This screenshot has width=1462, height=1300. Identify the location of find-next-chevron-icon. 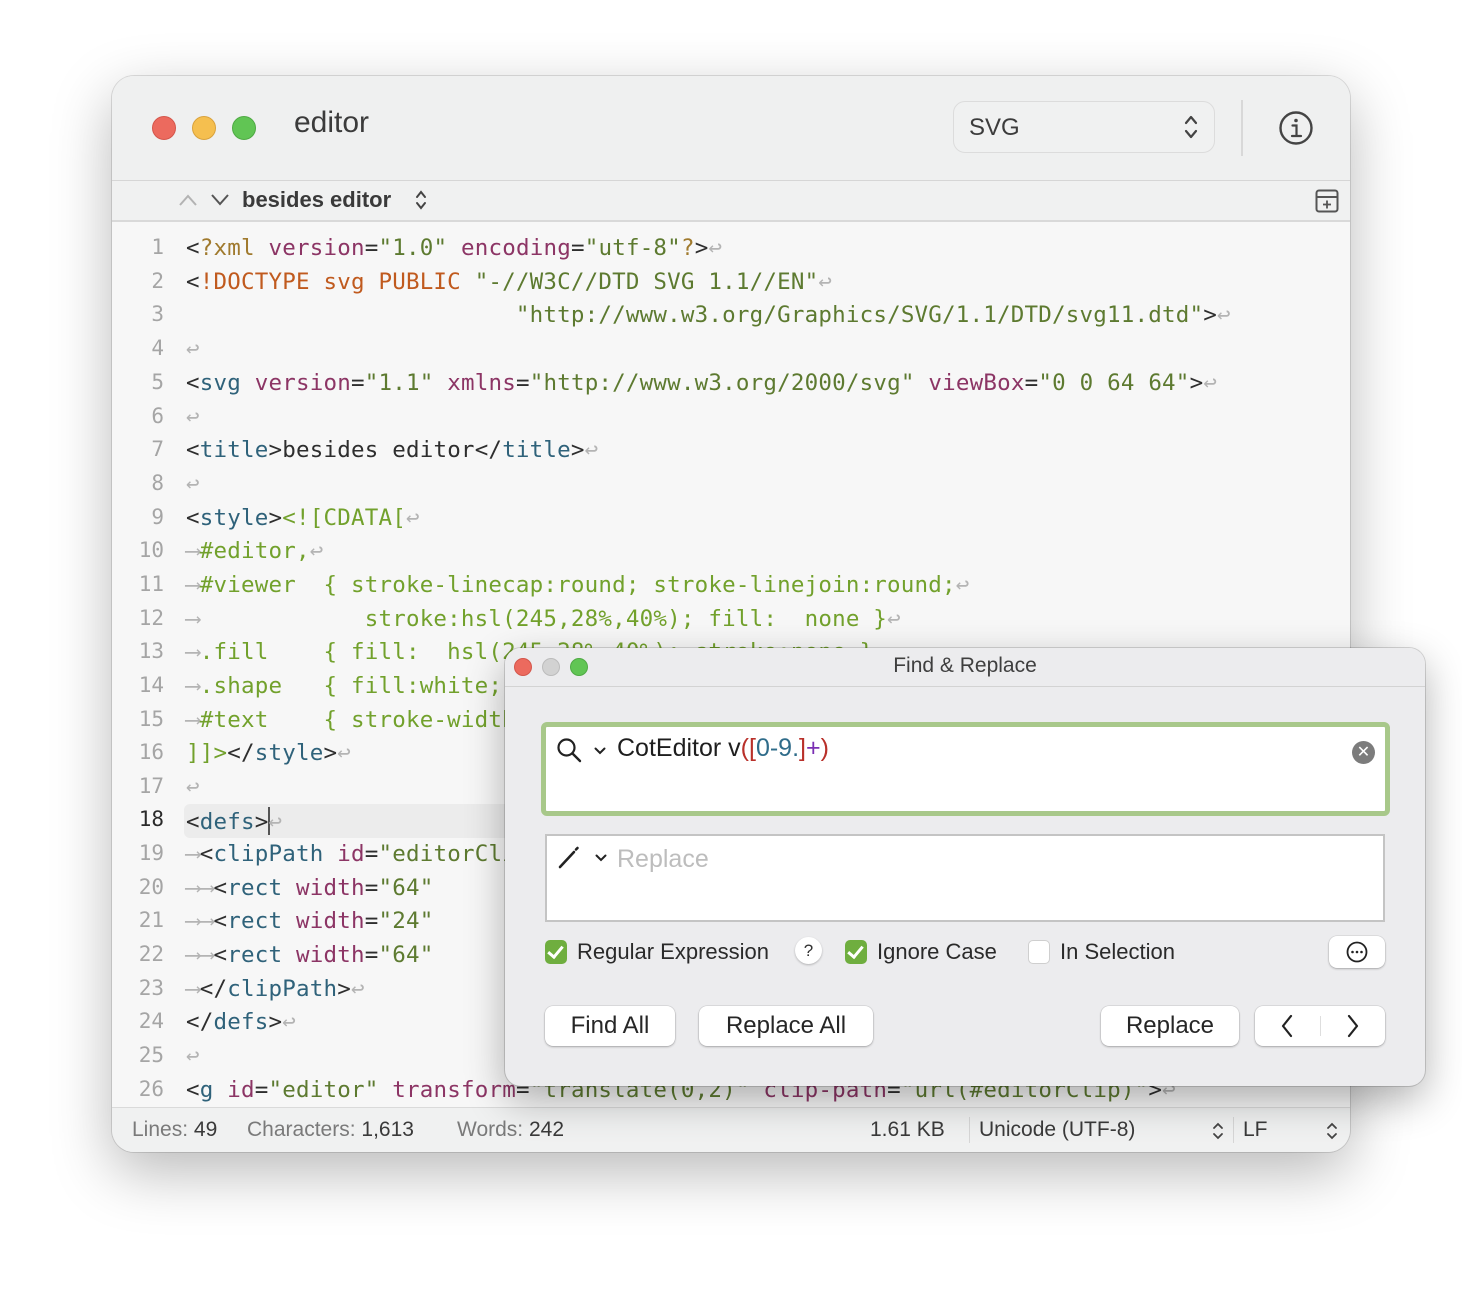
(1353, 1026).